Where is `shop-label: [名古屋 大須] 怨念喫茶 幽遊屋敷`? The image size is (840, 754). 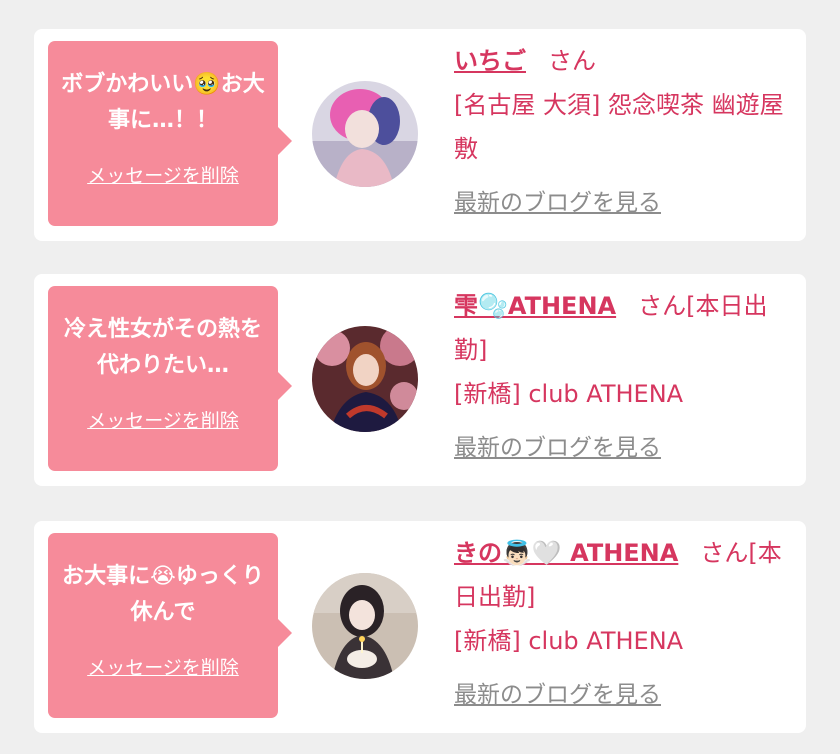 shop-label: [名古屋 大須] 怨念喫茶 幽遊屋敷 is located at coordinates (619, 127).